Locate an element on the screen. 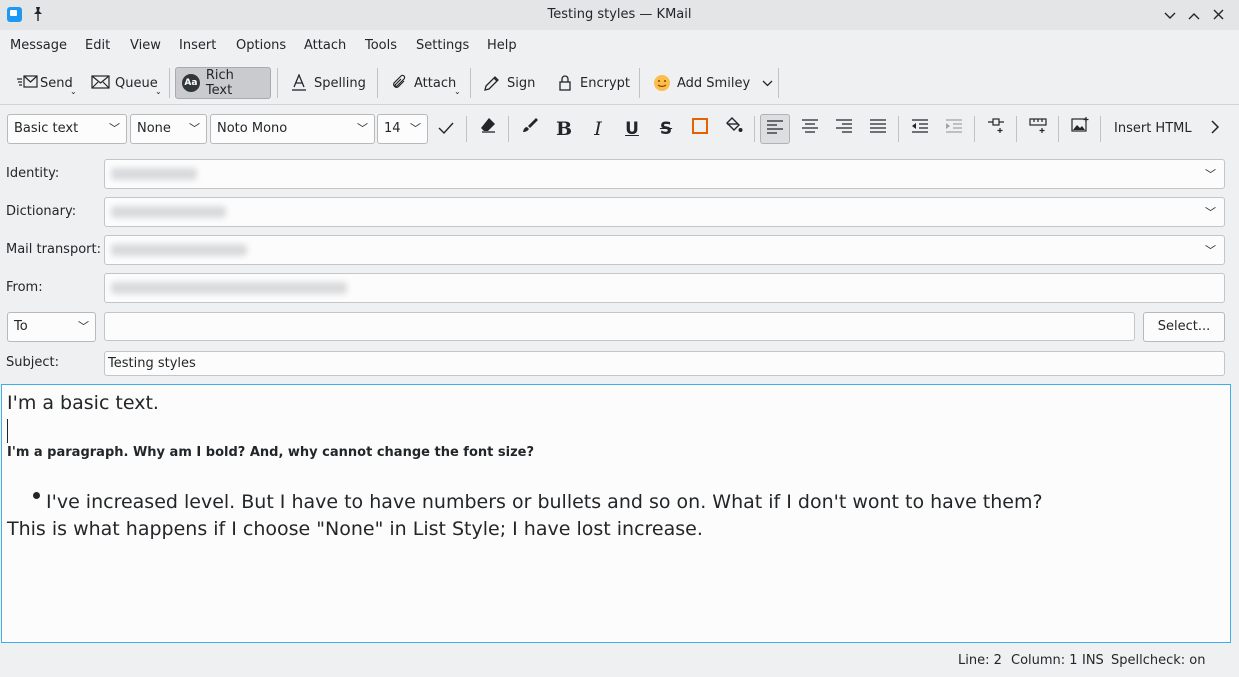  spelling-icon is located at coordinates (299, 82).